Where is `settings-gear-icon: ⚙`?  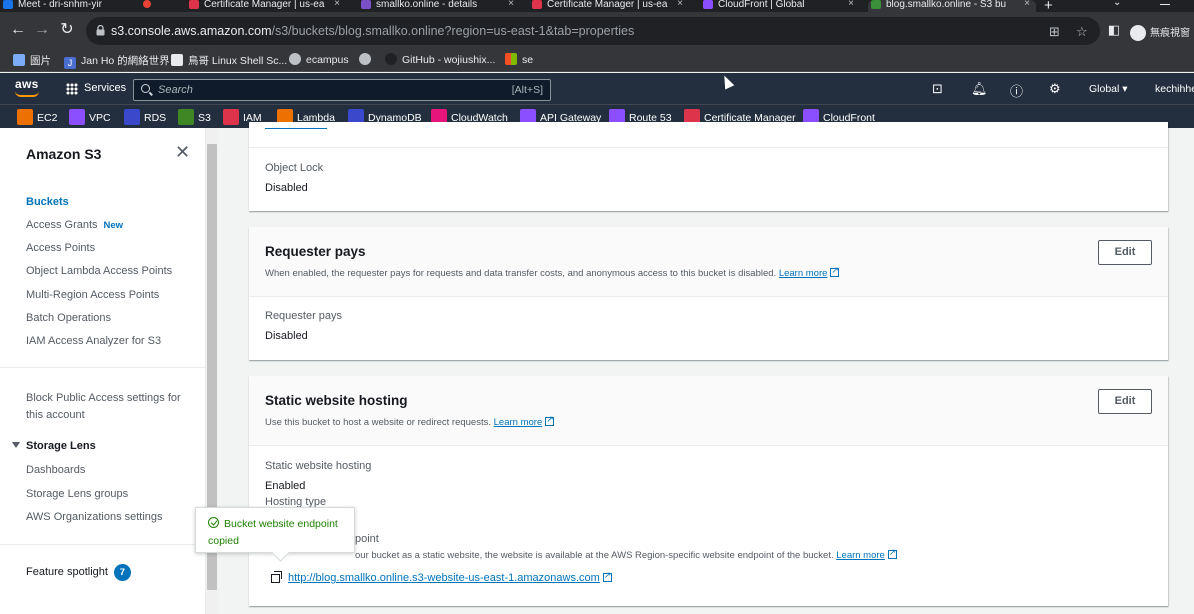 settings-gear-icon: ⚙ is located at coordinates (1055, 89).